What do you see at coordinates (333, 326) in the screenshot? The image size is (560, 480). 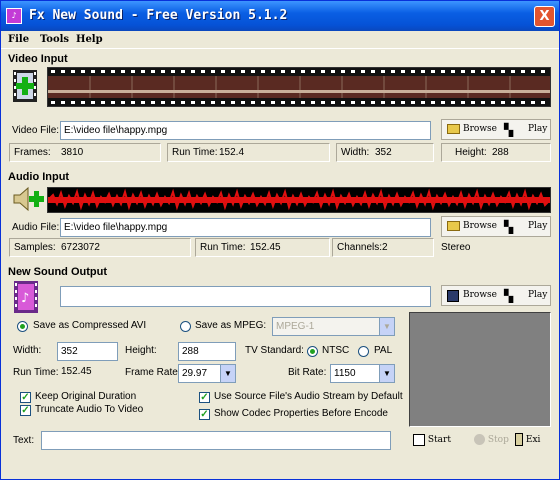 I see `mpeg-format-select: MPEG-1 ▼` at bounding box center [333, 326].